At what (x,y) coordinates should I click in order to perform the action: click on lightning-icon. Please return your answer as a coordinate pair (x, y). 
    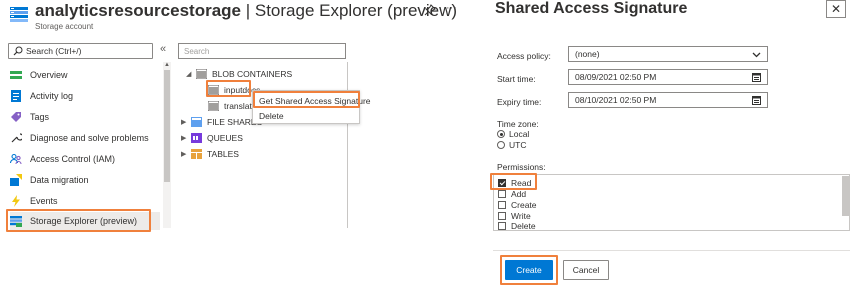
    Looking at the image, I should click on (16, 201).